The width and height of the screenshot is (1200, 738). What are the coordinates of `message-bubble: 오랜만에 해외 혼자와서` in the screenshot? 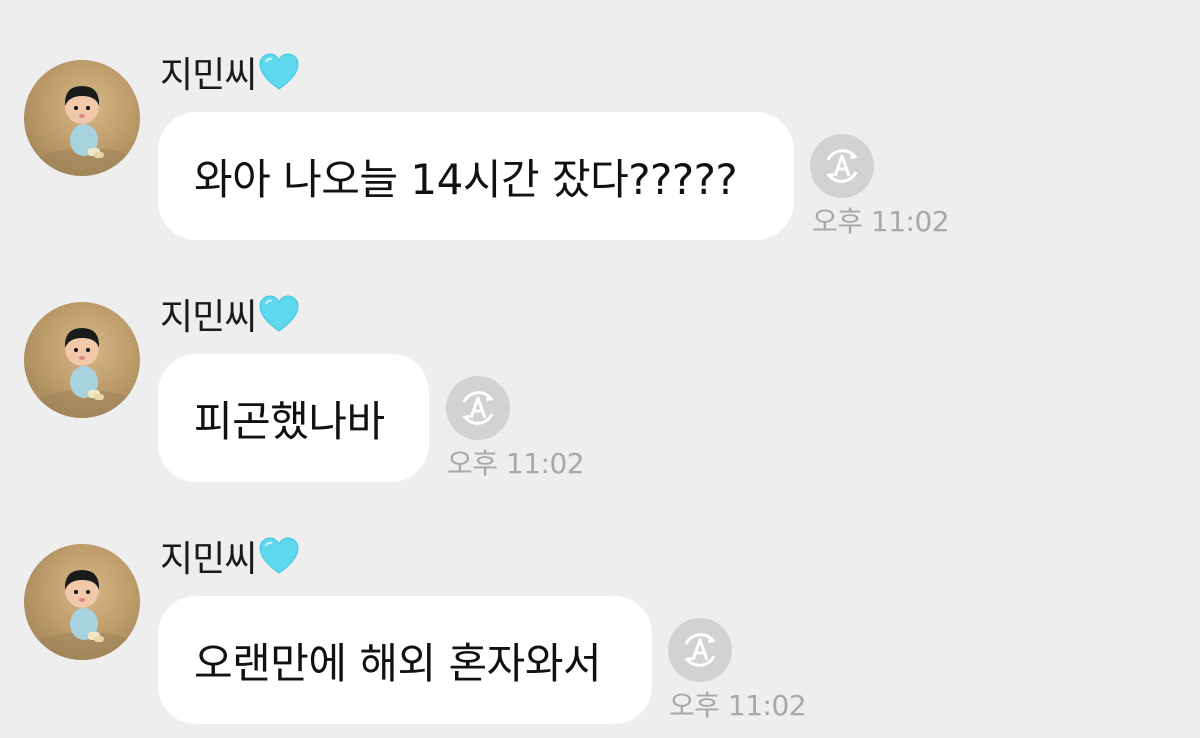 It's located at (405, 660).